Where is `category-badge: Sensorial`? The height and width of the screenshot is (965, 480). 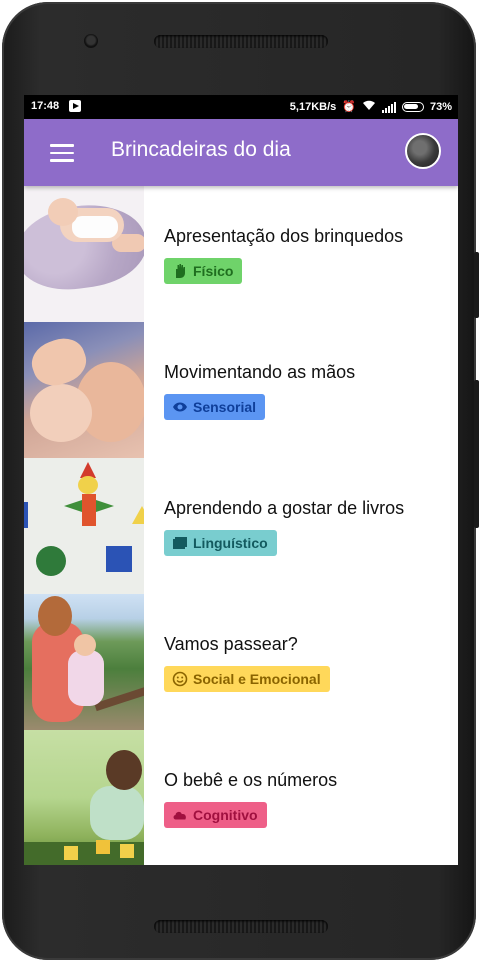
category-badge: Sensorial is located at coordinates (215, 407).